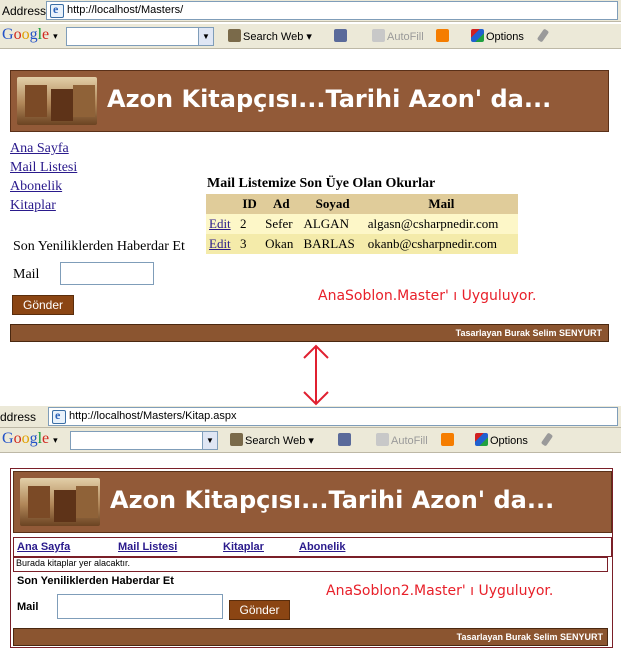 The height and width of the screenshot is (651, 621). Describe the element at coordinates (24, 11) in the screenshot. I see `address-label: Address` at that location.